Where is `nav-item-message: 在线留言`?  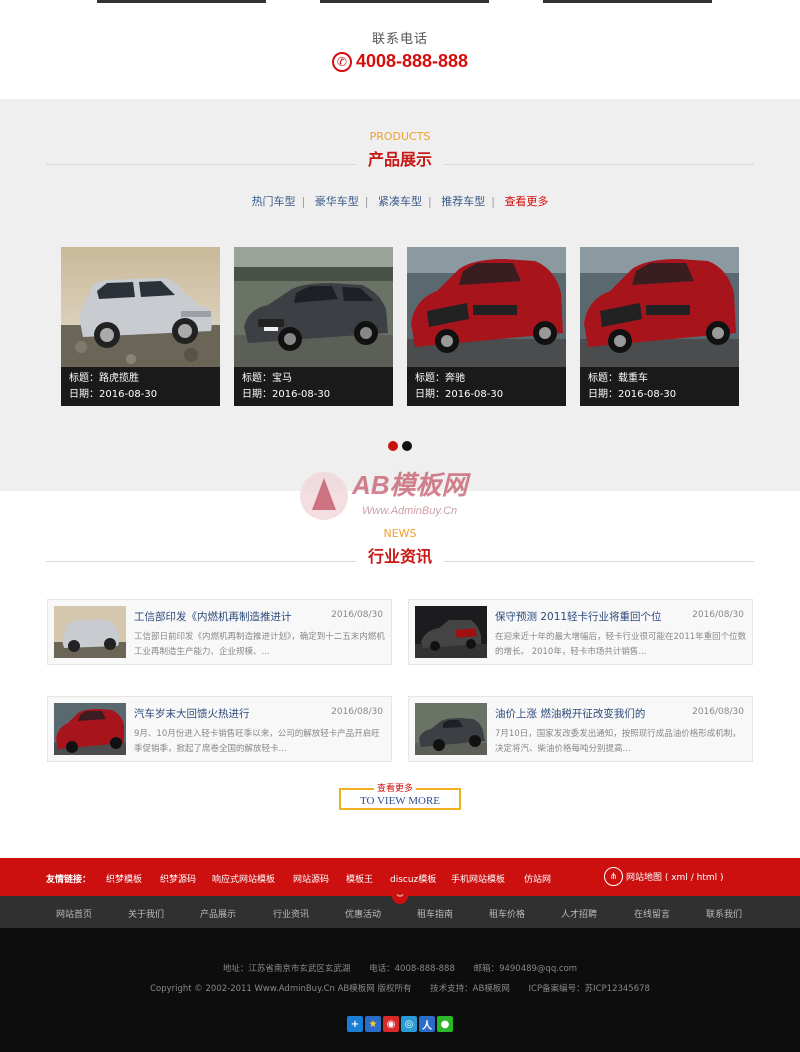 nav-item-message: 在线留言 is located at coordinates (652, 913).